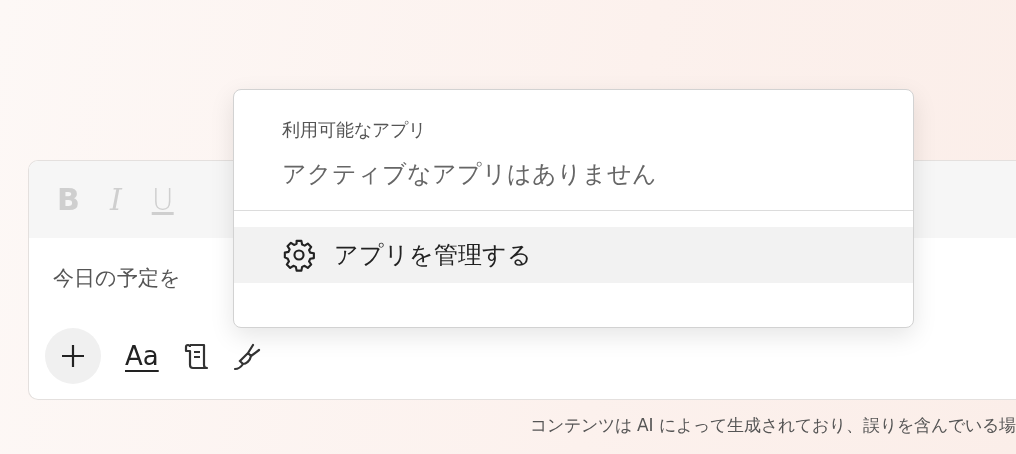  Describe the element at coordinates (117, 278) in the screenshot. I see `input-field: 今日の予定を` at that location.